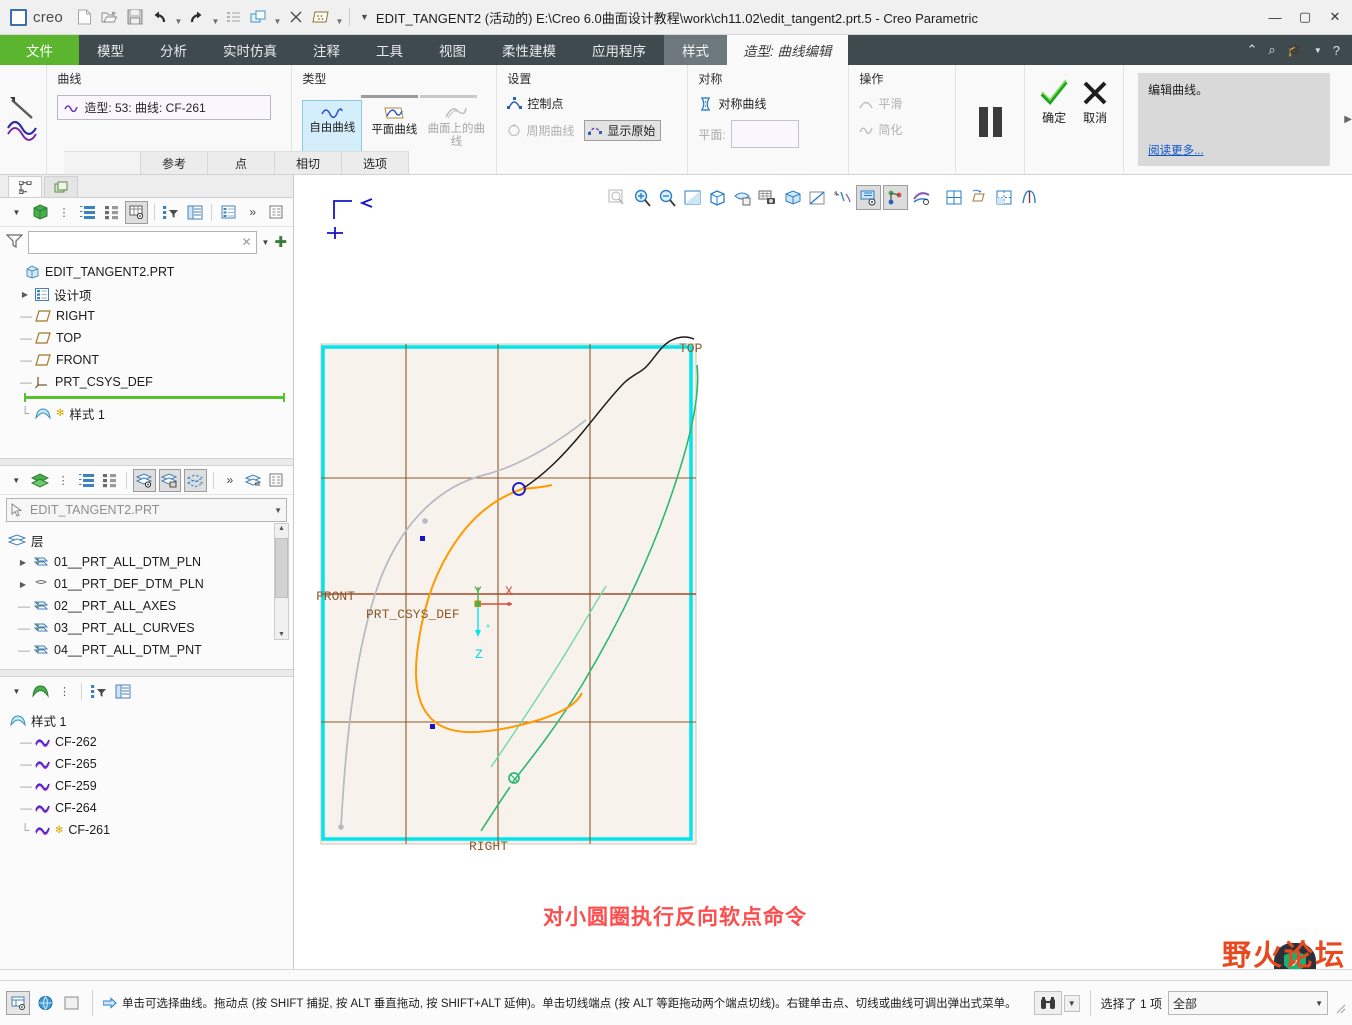 This screenshot has width=1352, height=1025. Describe the element at coordinates (150, 606) in the screenshot. I see `layer-item-2: — 02__PRT_ALL_AXES` at that location.